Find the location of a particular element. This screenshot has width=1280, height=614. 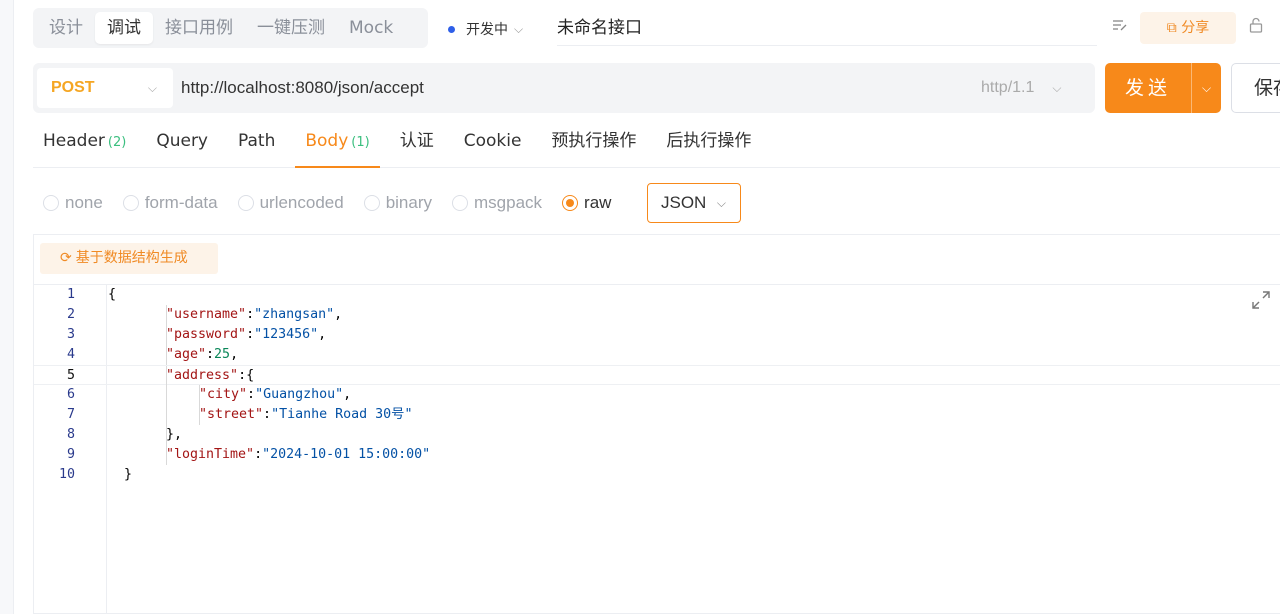

json-key: "password" is located at coordinates (206, 334).